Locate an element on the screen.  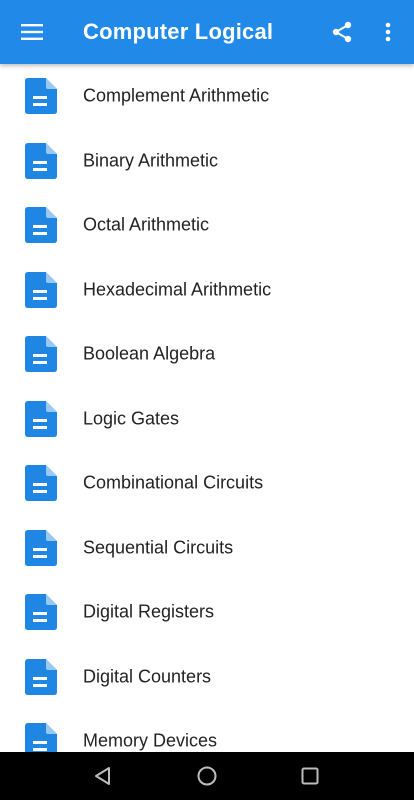
list-item-label: Memory Devices is located at coordinates (150, 740).